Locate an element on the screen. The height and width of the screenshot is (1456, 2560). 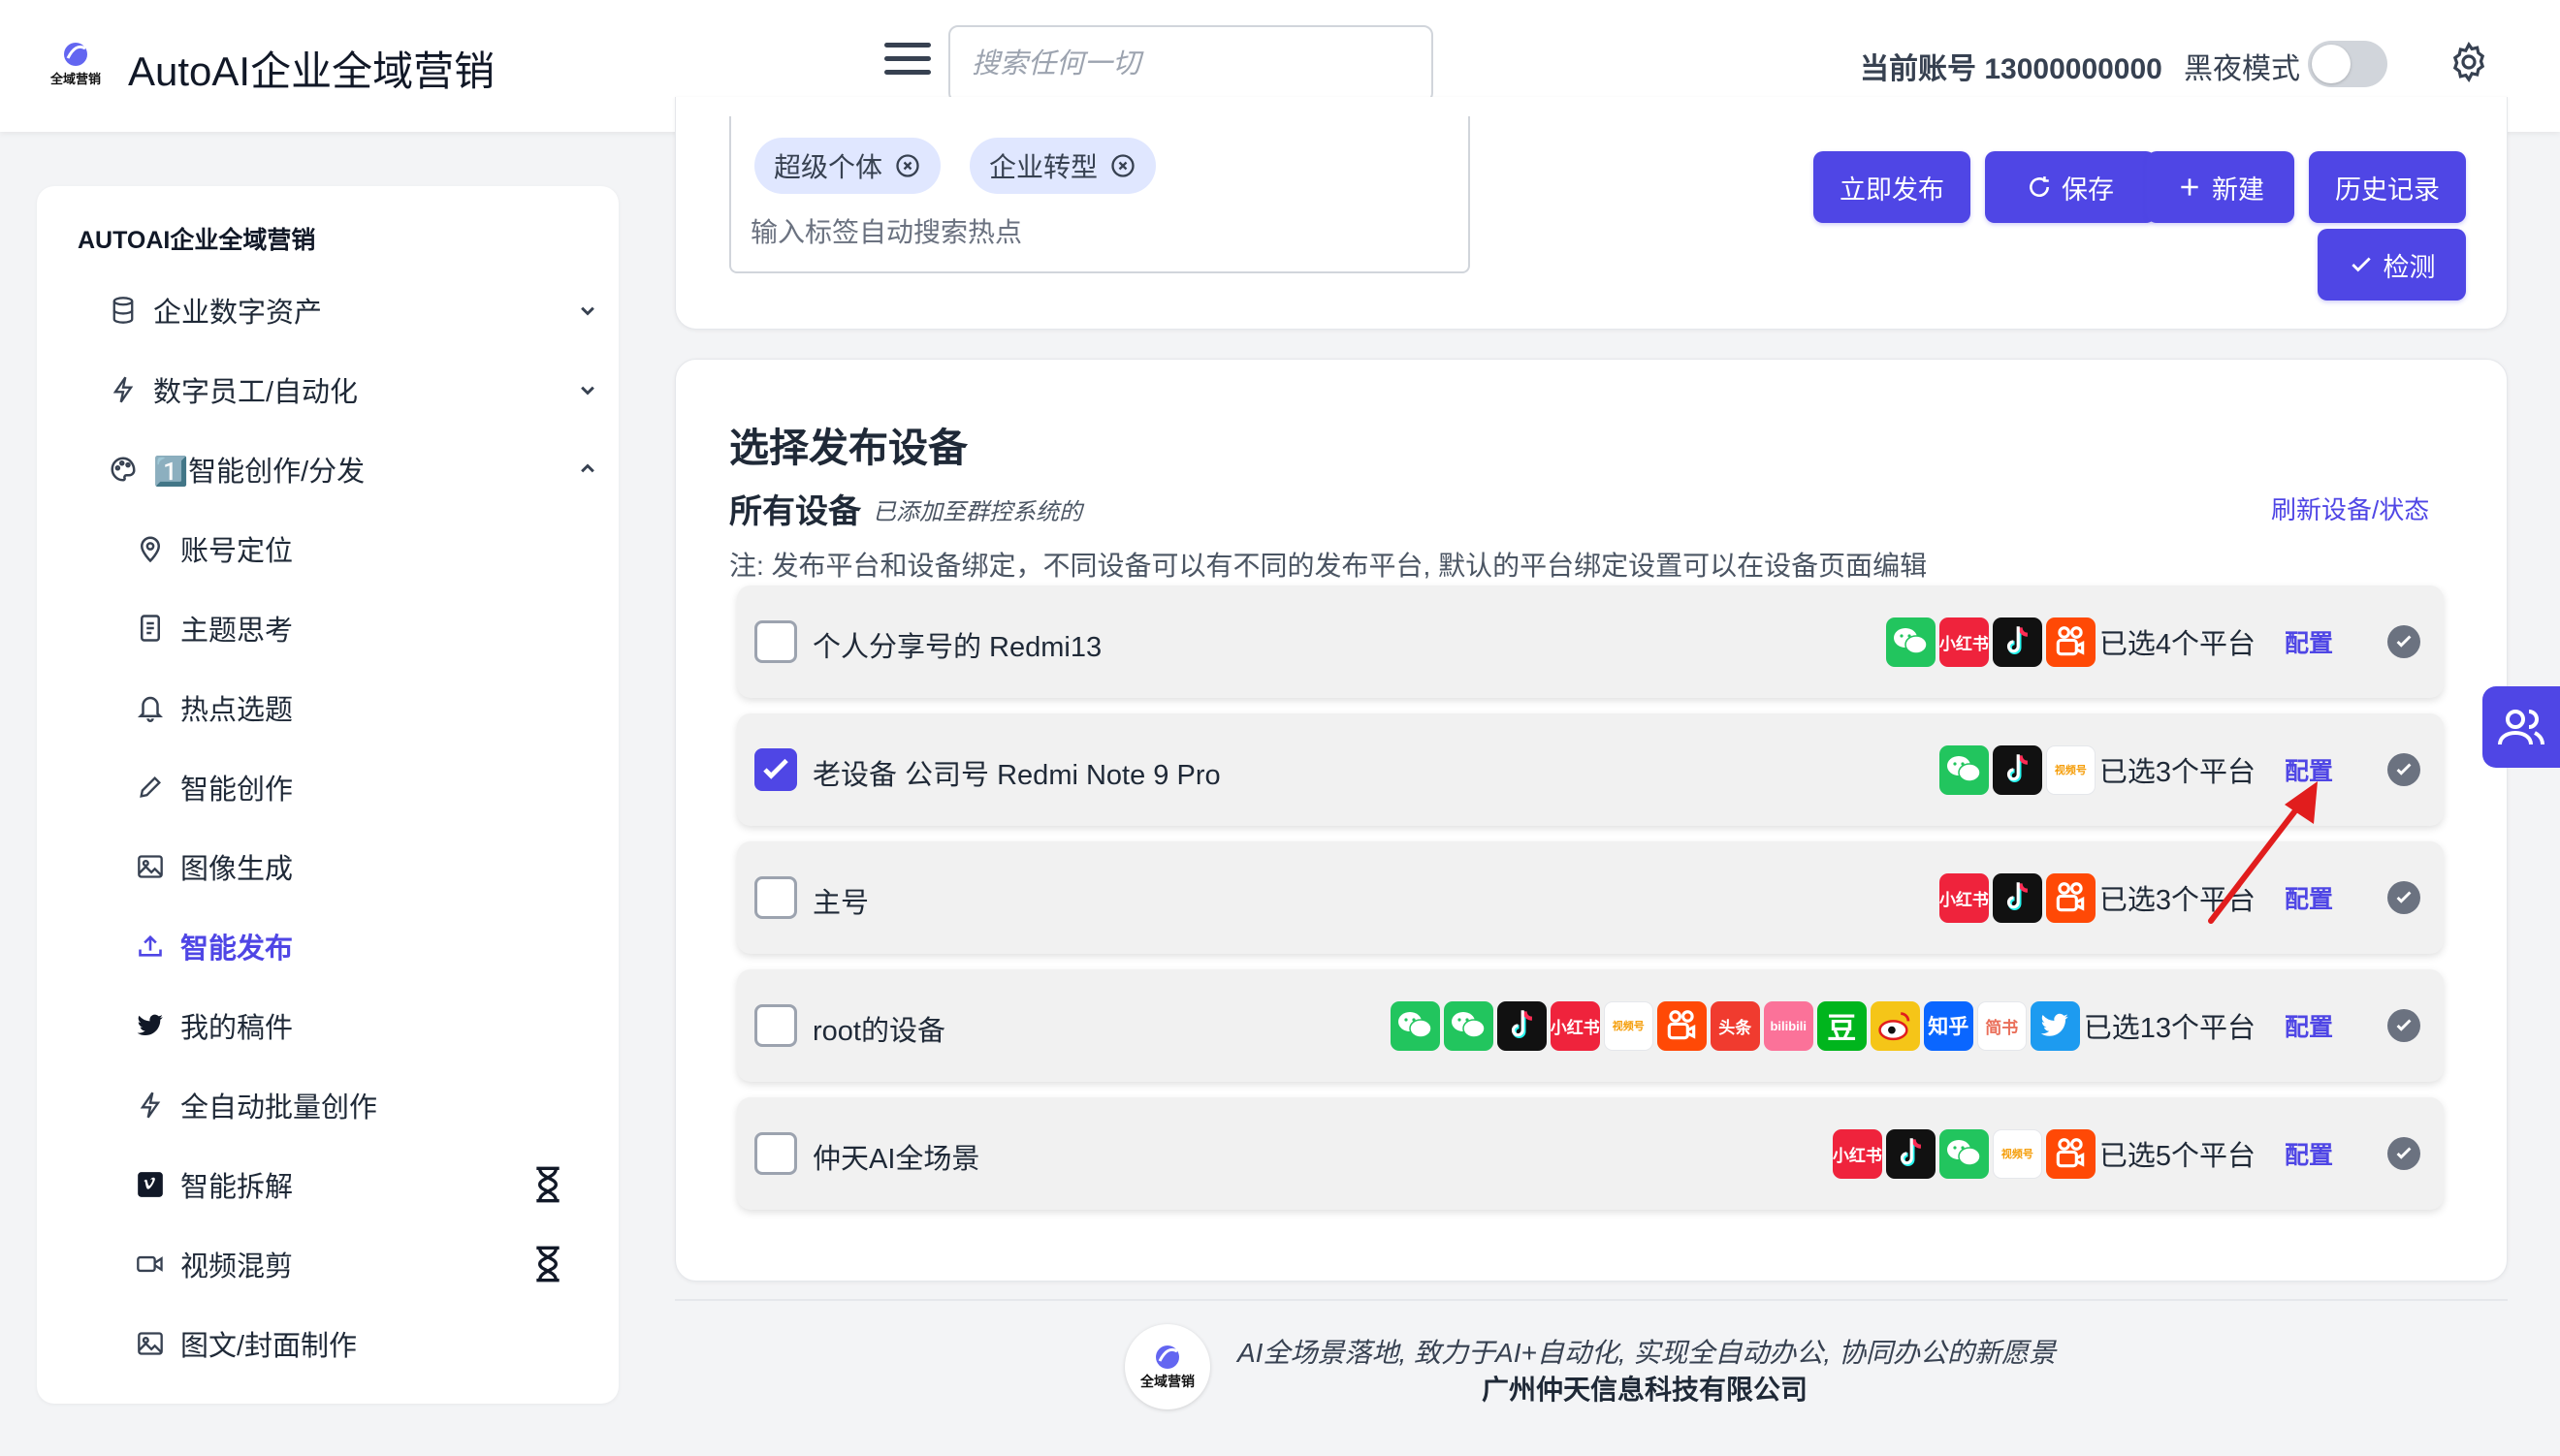
search-input is located at coordinates (1190, 64).